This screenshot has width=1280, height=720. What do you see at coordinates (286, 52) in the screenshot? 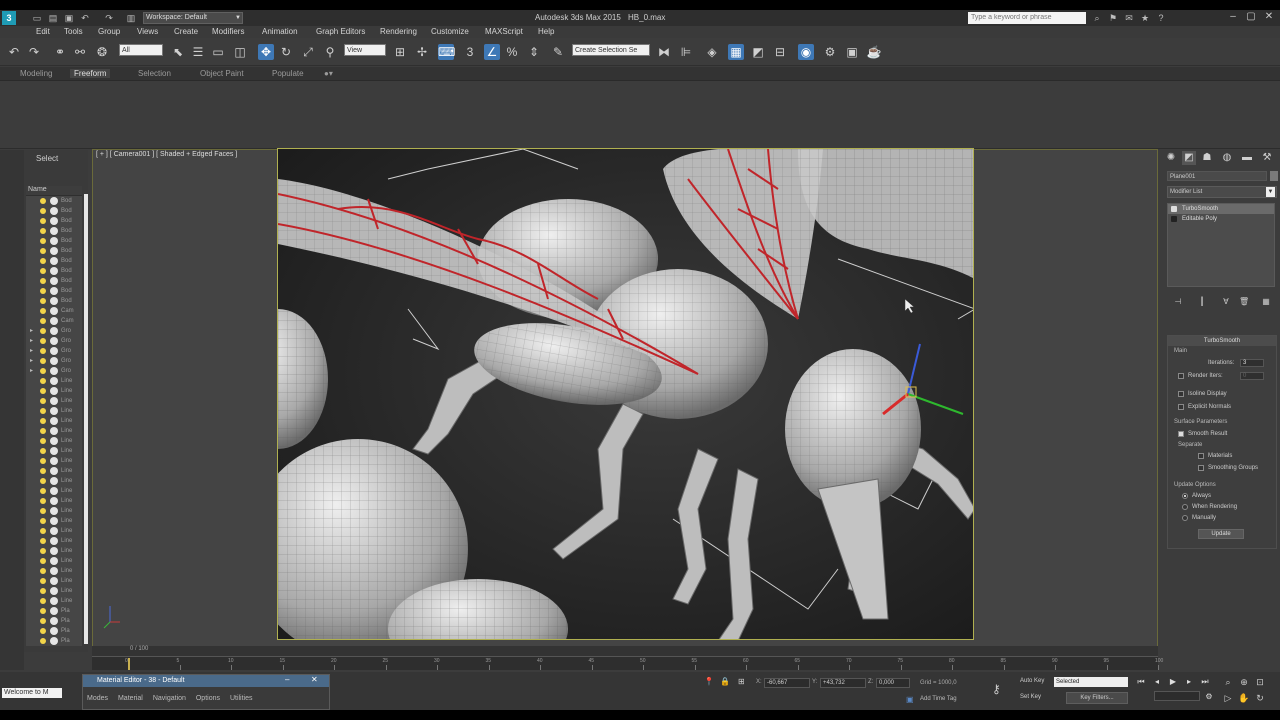
I see `select-rotate-icon: ↻` at bounding box center [286, 52].